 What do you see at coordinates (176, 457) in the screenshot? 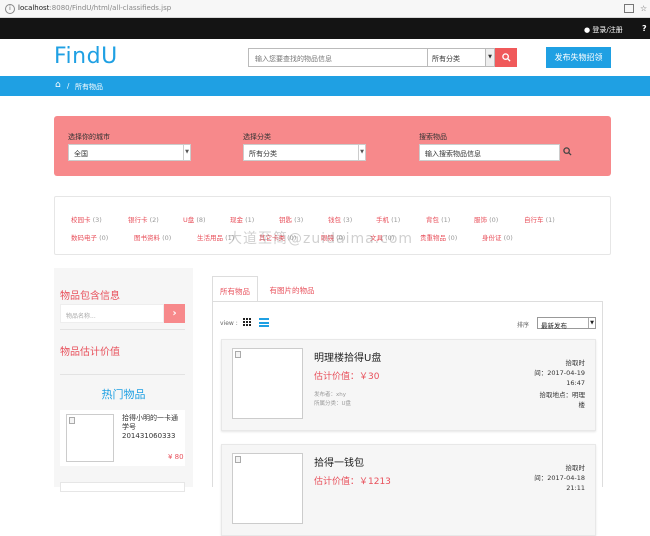
I see `hot-item-price: ¥ 80` at bounding box center [176, 457].